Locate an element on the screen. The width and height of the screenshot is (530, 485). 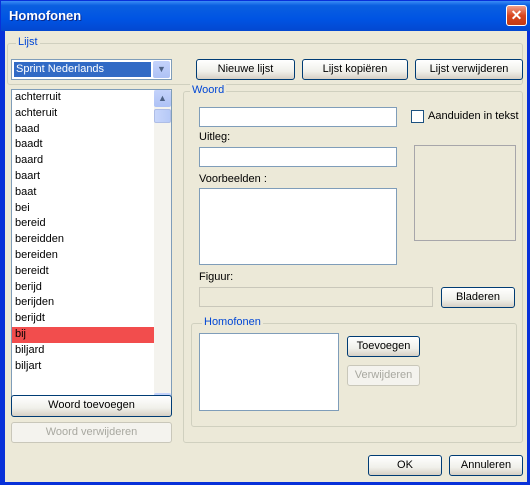
voorbeelden-input is located at coordinates (298, 226).